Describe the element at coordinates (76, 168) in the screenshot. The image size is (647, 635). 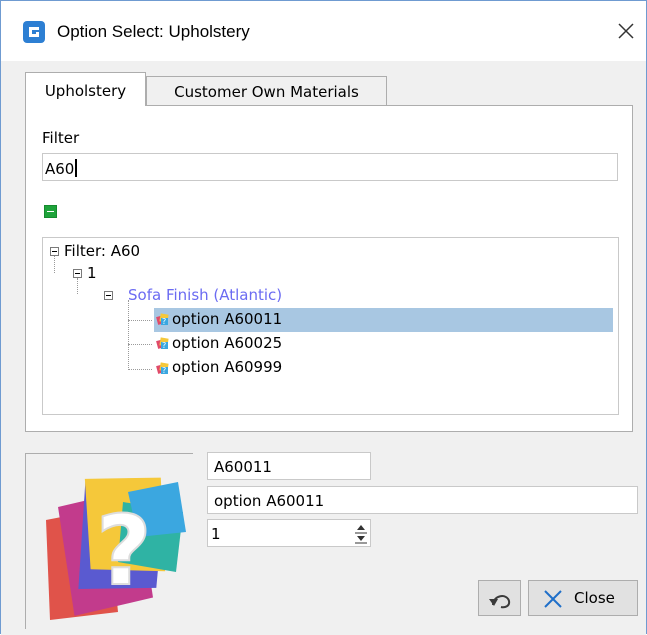
I see `text-caret` at that location.